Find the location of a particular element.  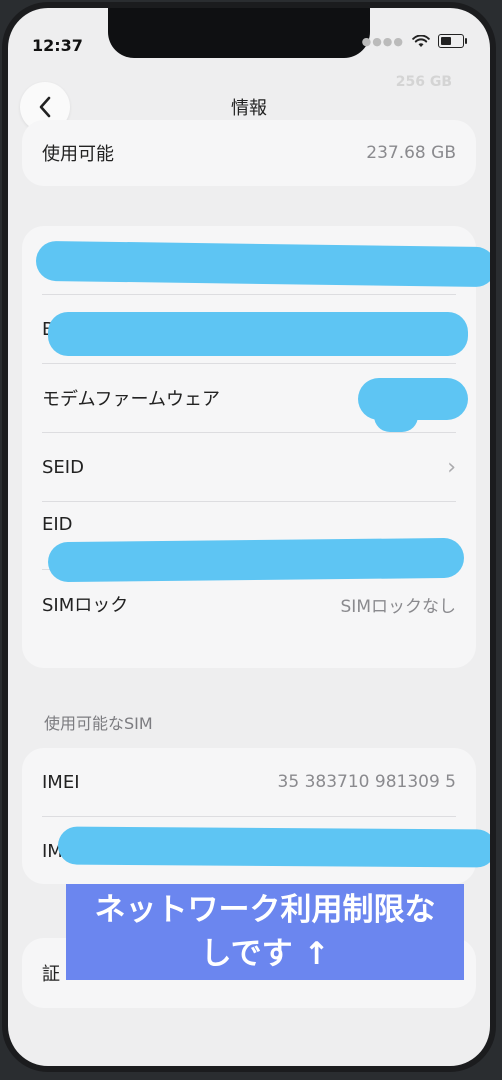

status-icons: ●●●● is located at coordinates (414, 41).